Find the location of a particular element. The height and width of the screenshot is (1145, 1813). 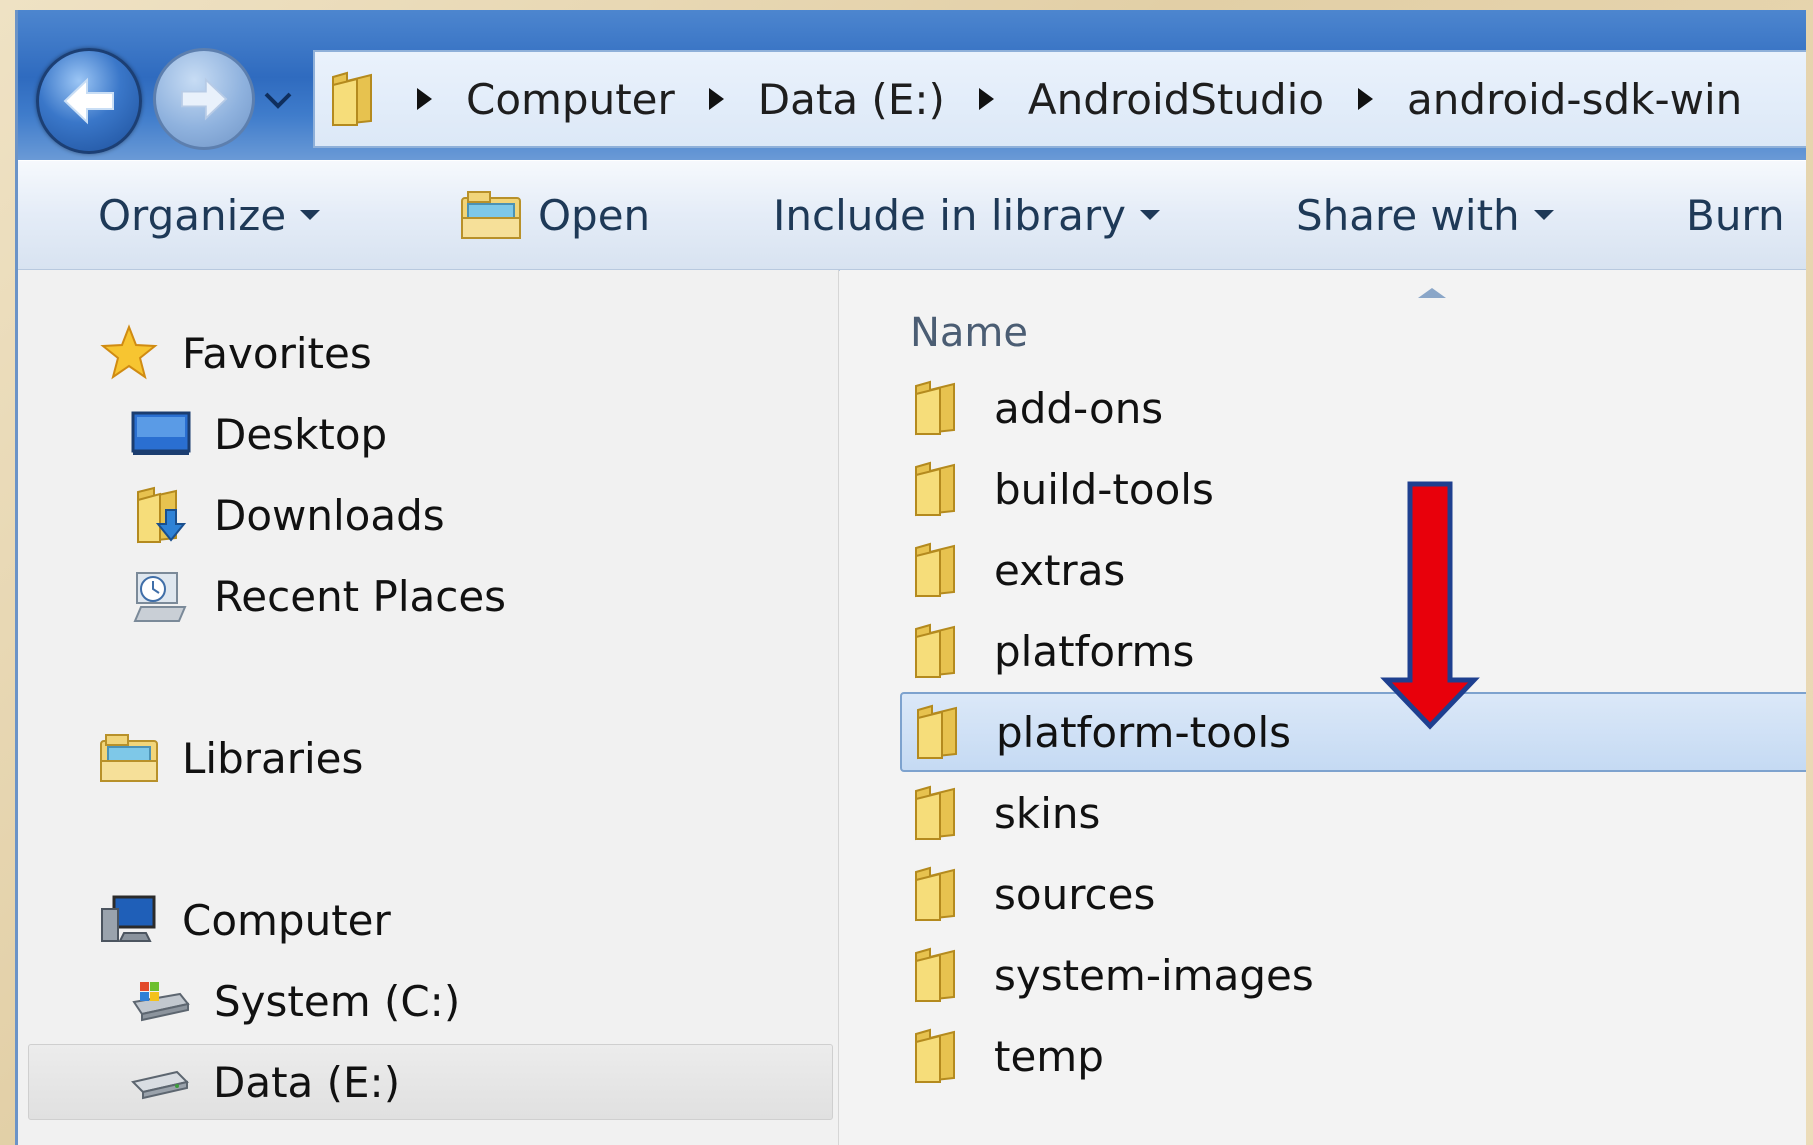

file-row-add-ons: add-ons is located at coordinates (1353, 408).